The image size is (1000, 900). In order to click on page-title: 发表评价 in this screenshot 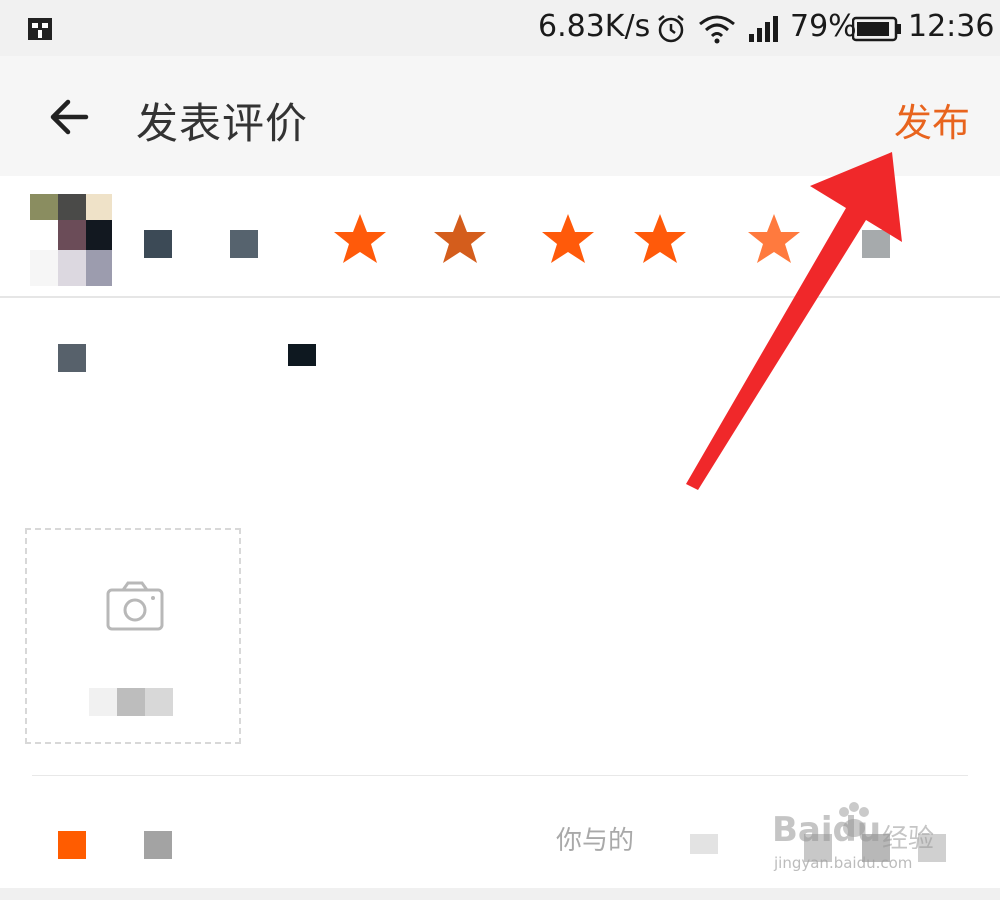, I will do `click(222, 123)`.